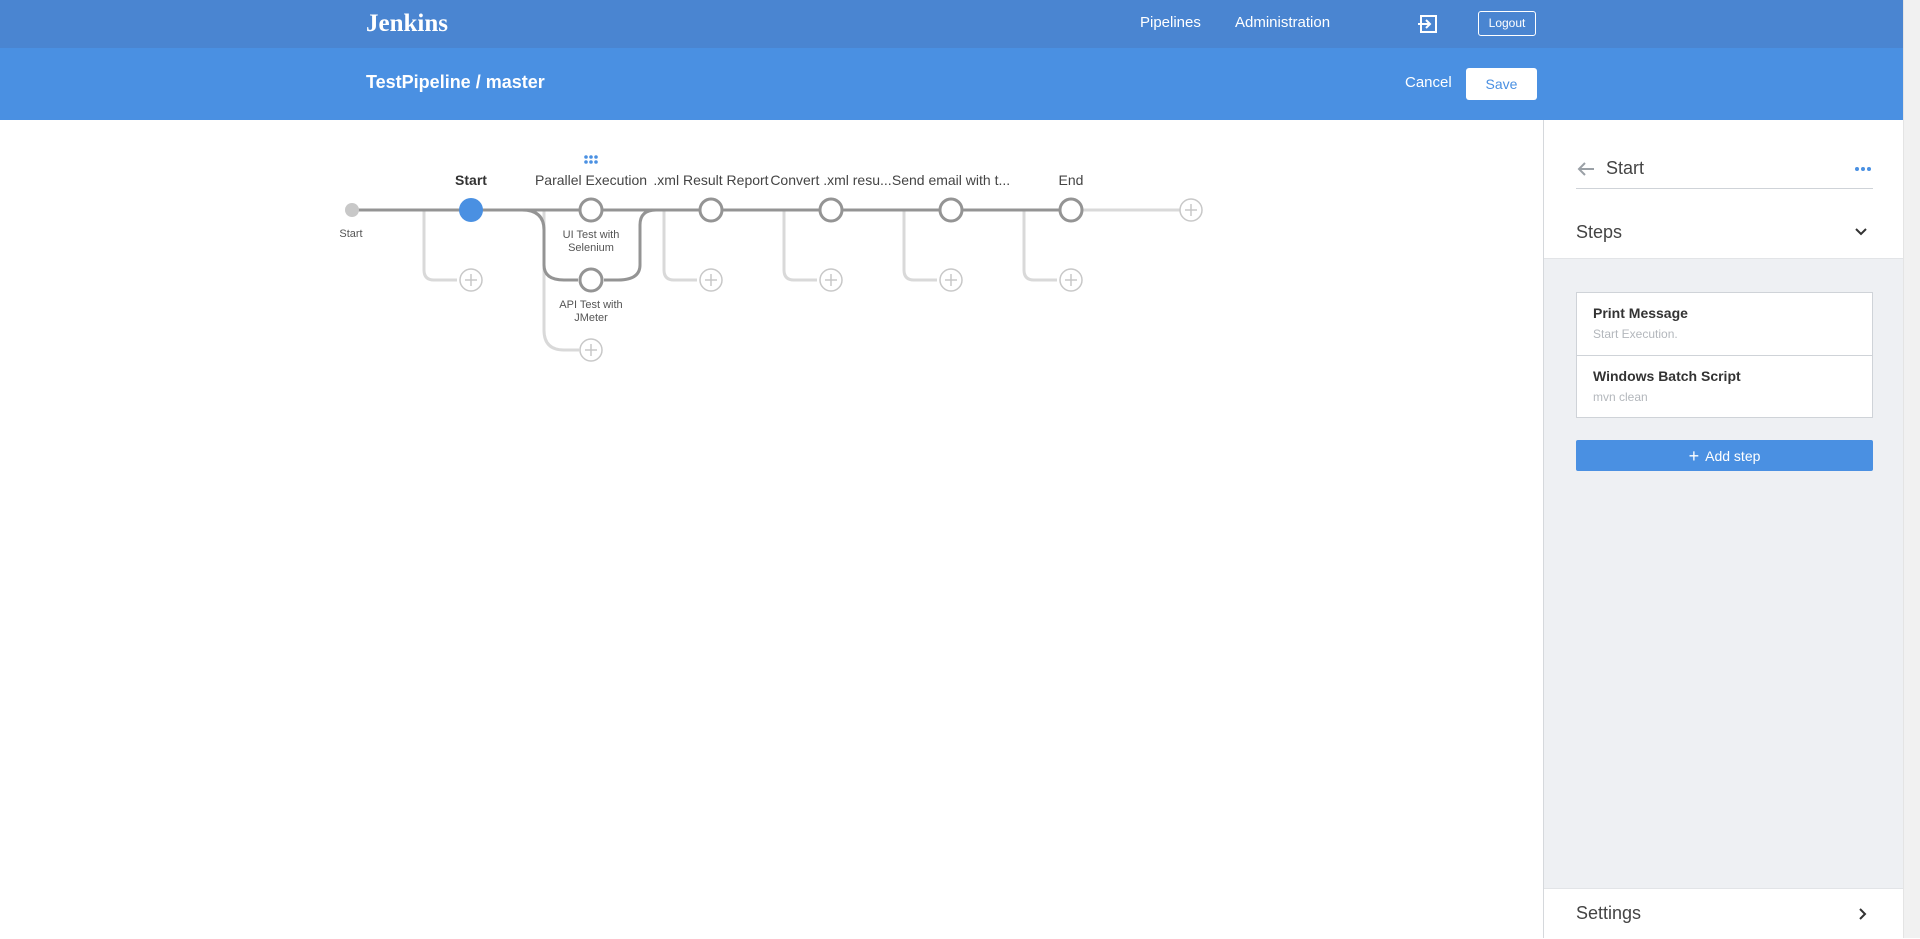  I want to click on plus-icon: +, so click(1694, 455).